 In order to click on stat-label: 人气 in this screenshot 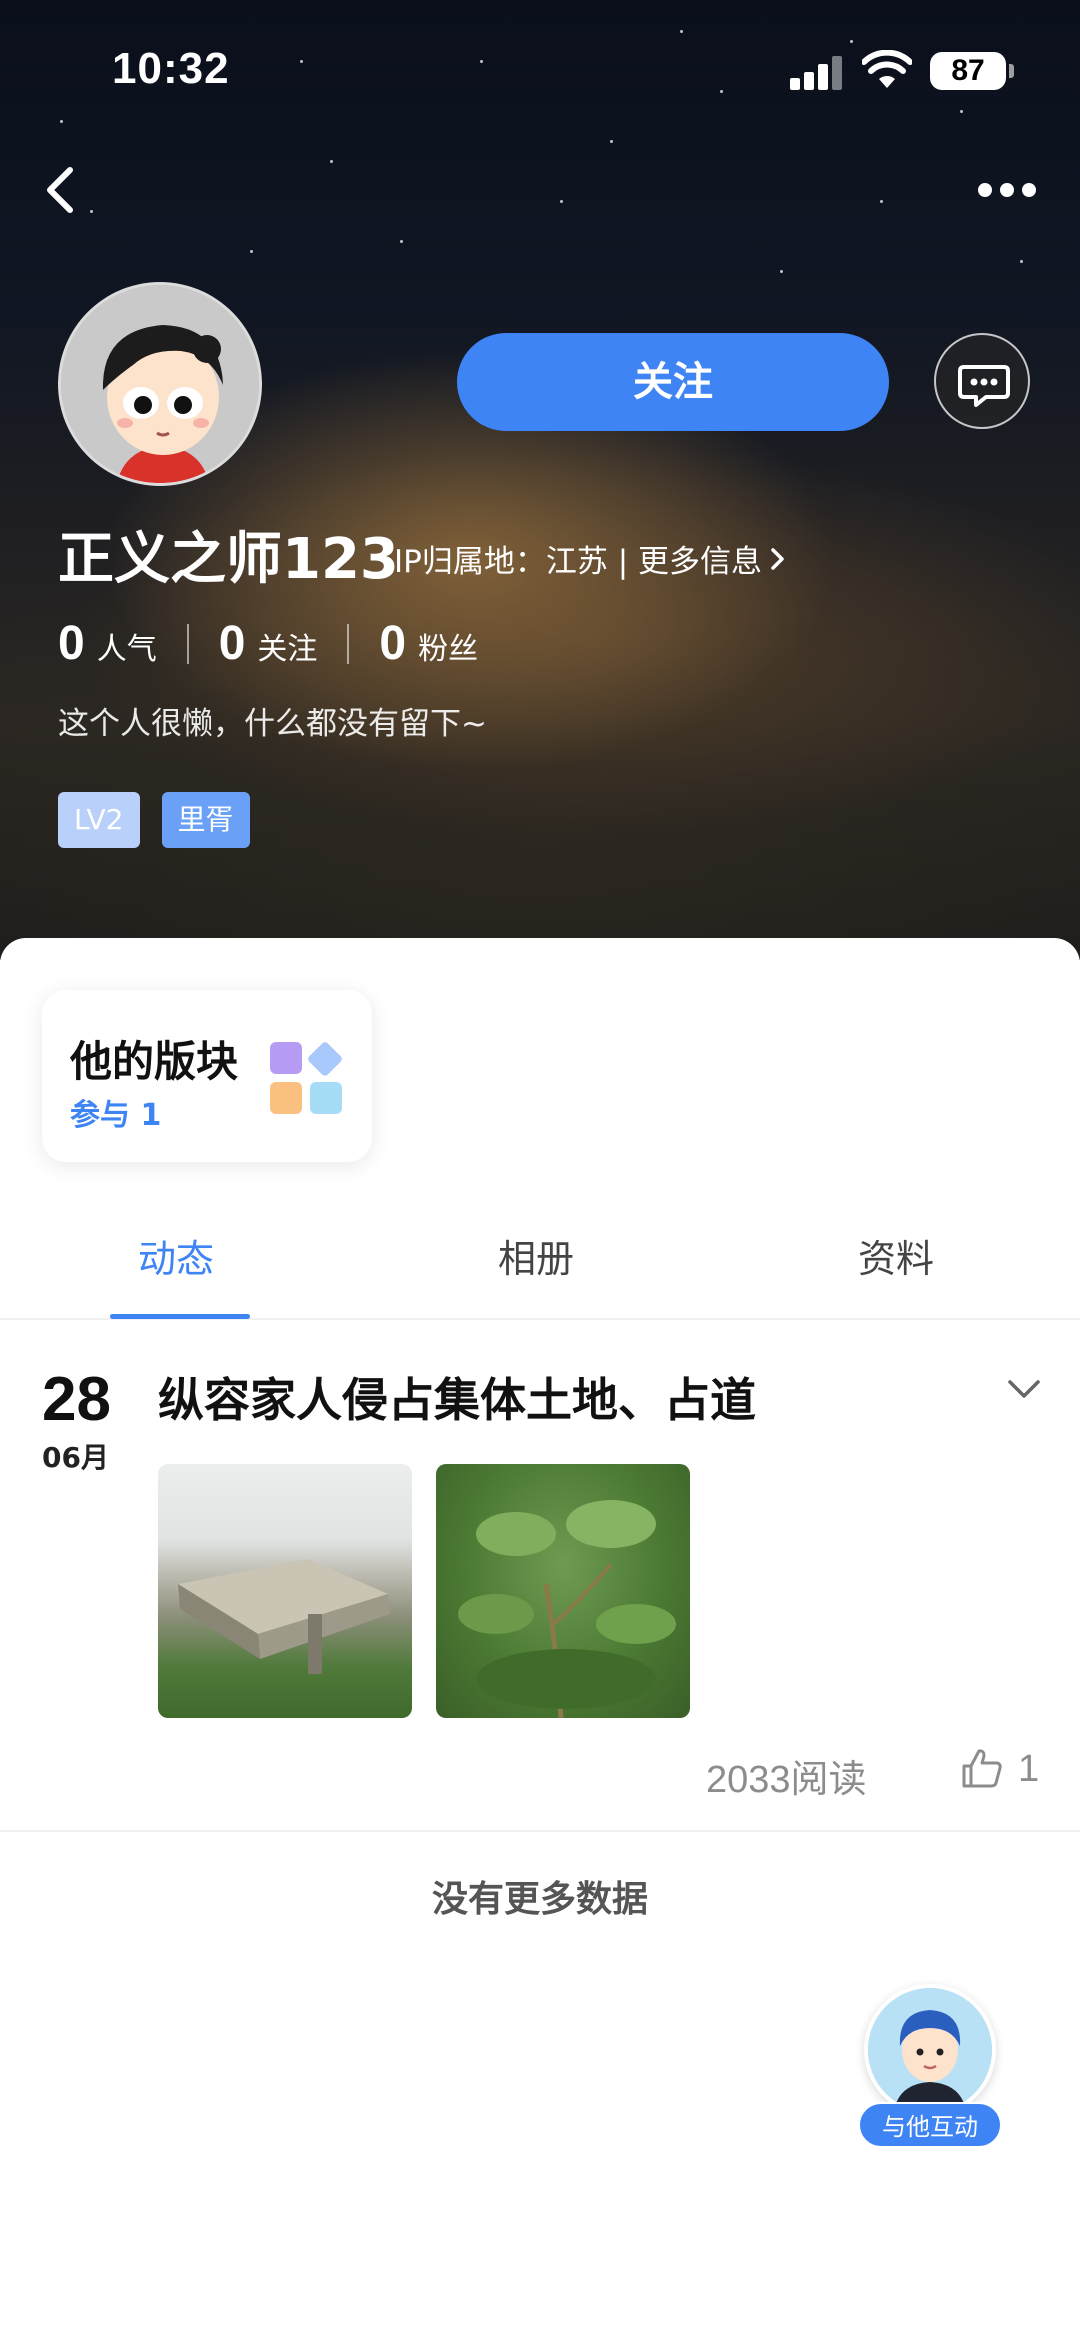, I will do `click(126, 649)`.